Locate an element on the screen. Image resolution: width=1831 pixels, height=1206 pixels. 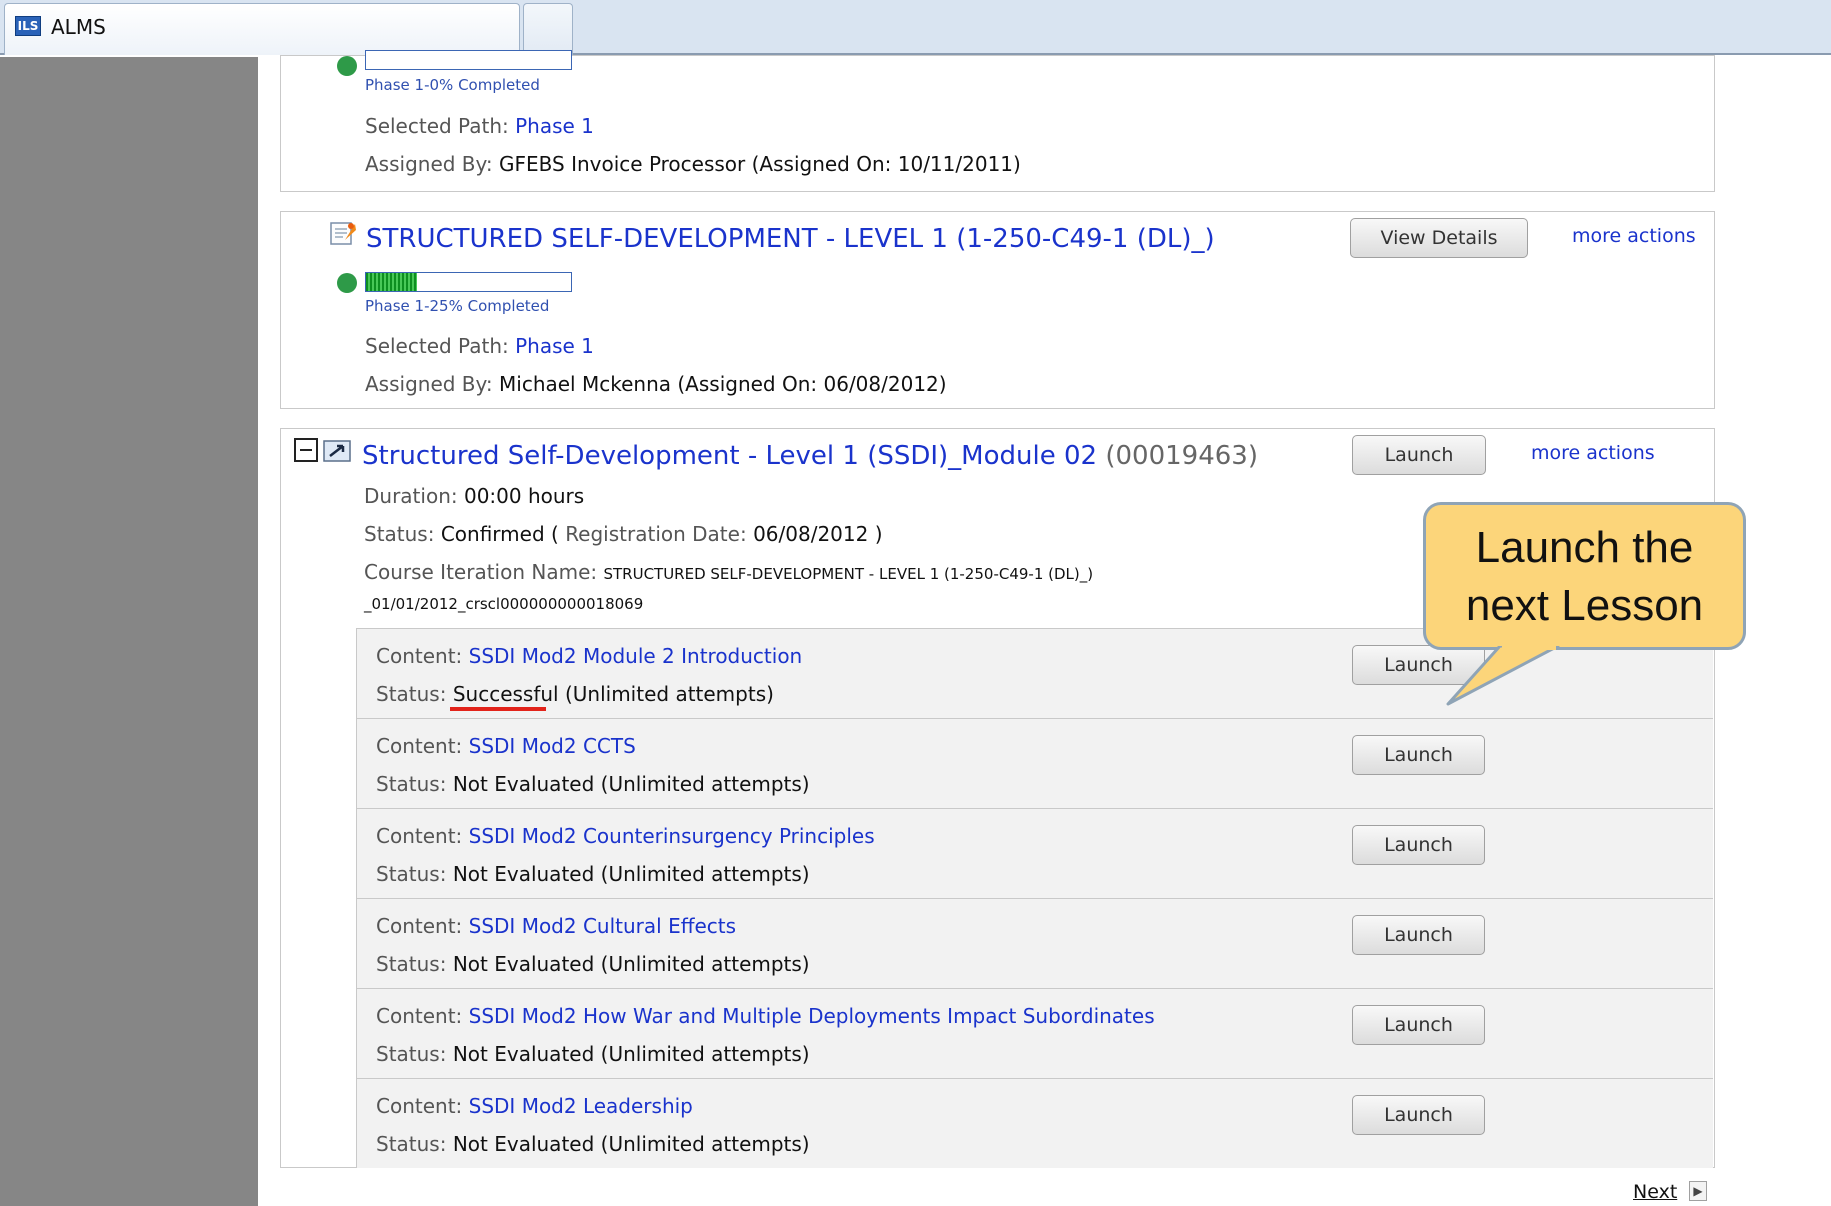
content-link: SSDI Mod2 Leadership is located at coordinates (581, 1106).